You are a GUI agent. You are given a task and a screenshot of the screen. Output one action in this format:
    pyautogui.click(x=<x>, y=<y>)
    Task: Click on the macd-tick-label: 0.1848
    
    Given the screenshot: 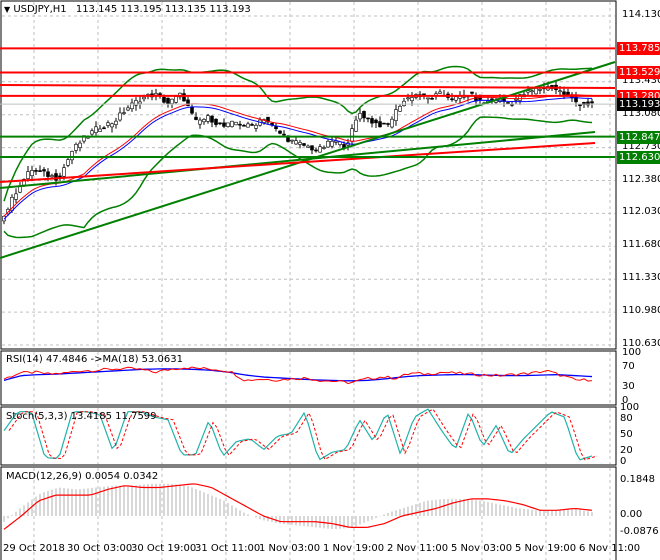 What is the action you would take?
    pyautogui.click(x=637, y=479)
    